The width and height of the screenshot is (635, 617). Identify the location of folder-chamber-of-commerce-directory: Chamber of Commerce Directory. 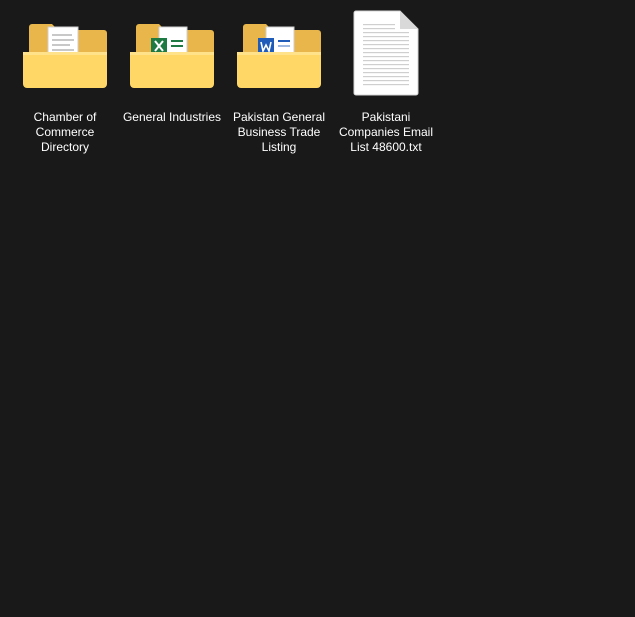
(65, 85).